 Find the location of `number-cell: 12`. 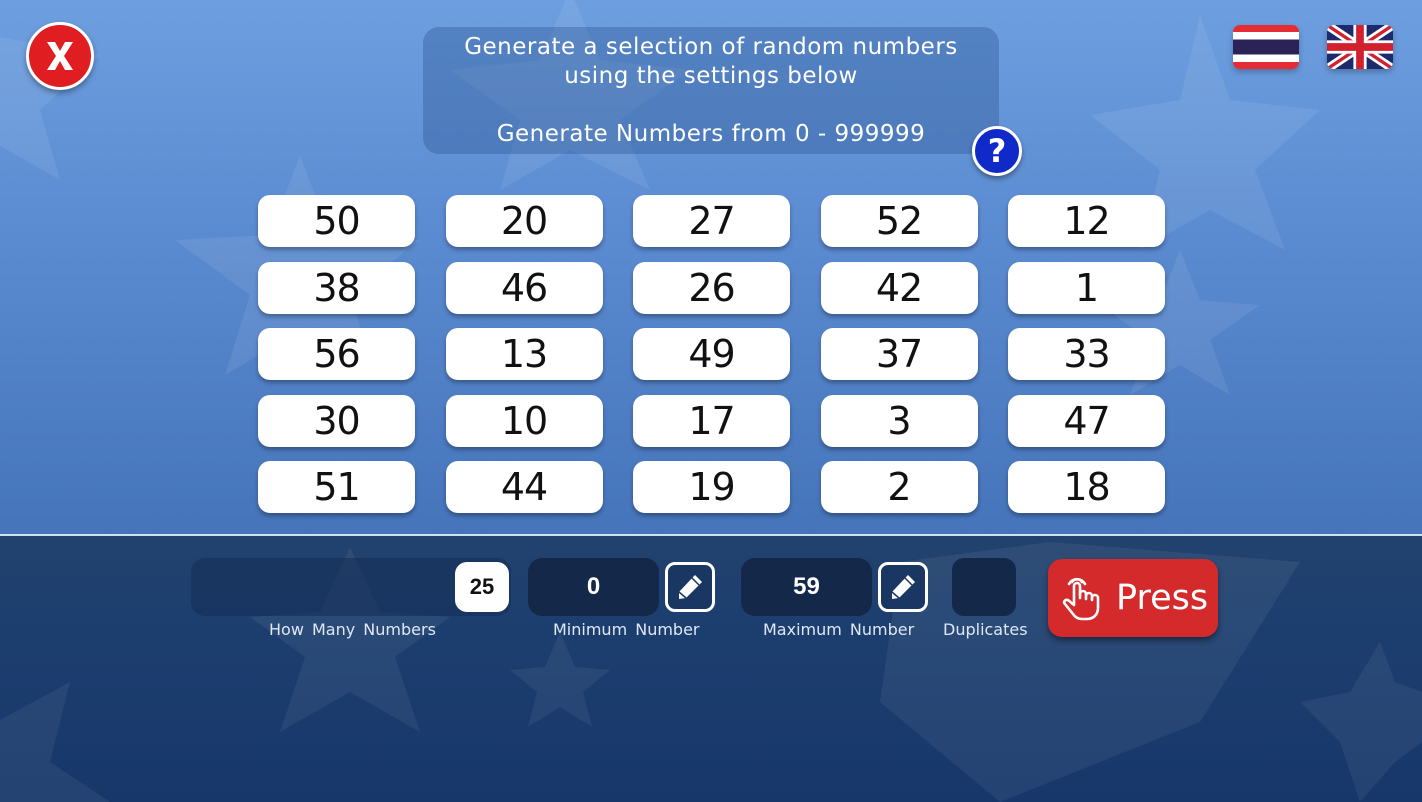

number-cell: 12 is located at coordinates (1086, 221).